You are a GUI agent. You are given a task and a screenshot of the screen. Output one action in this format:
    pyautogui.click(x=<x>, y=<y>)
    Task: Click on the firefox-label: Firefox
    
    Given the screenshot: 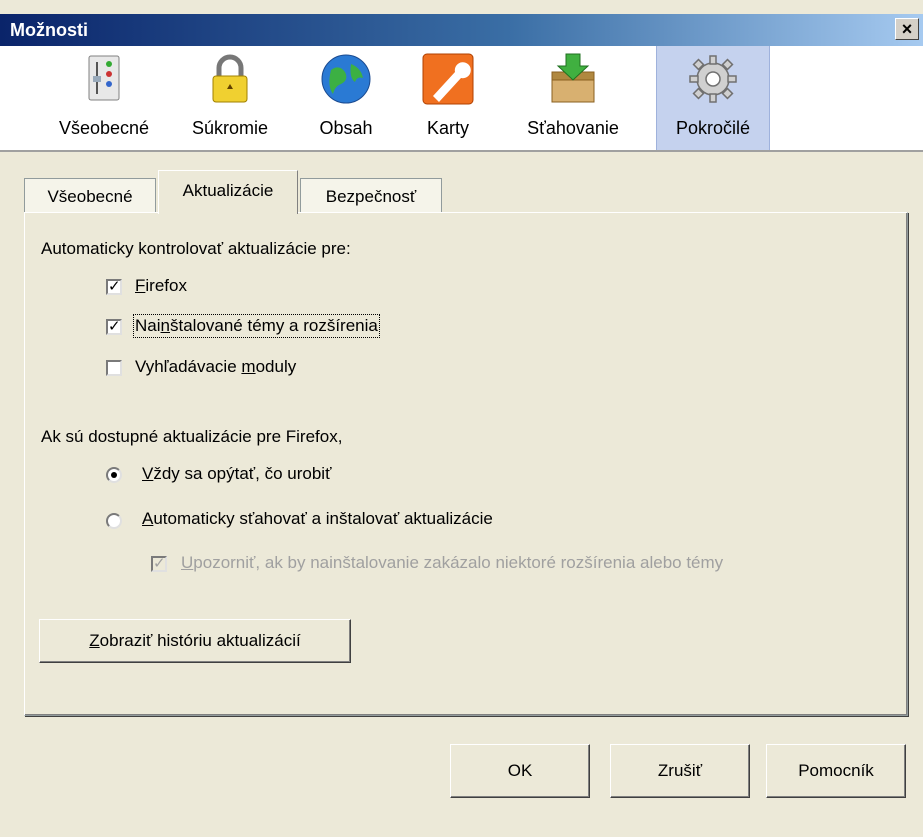 What is the action you would take?
    pyautogui.click(x=161, y=286)
    